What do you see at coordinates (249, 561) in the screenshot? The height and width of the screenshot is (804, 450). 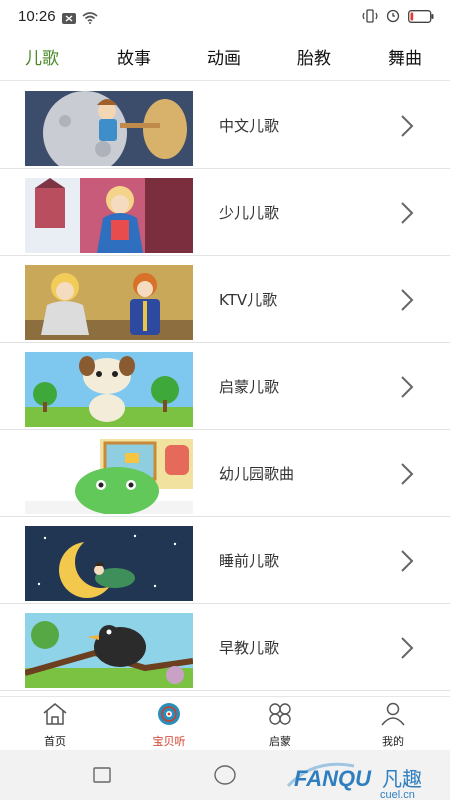 I see `list-item-title: 睡前儿歌` at bounding box center [249, 561].